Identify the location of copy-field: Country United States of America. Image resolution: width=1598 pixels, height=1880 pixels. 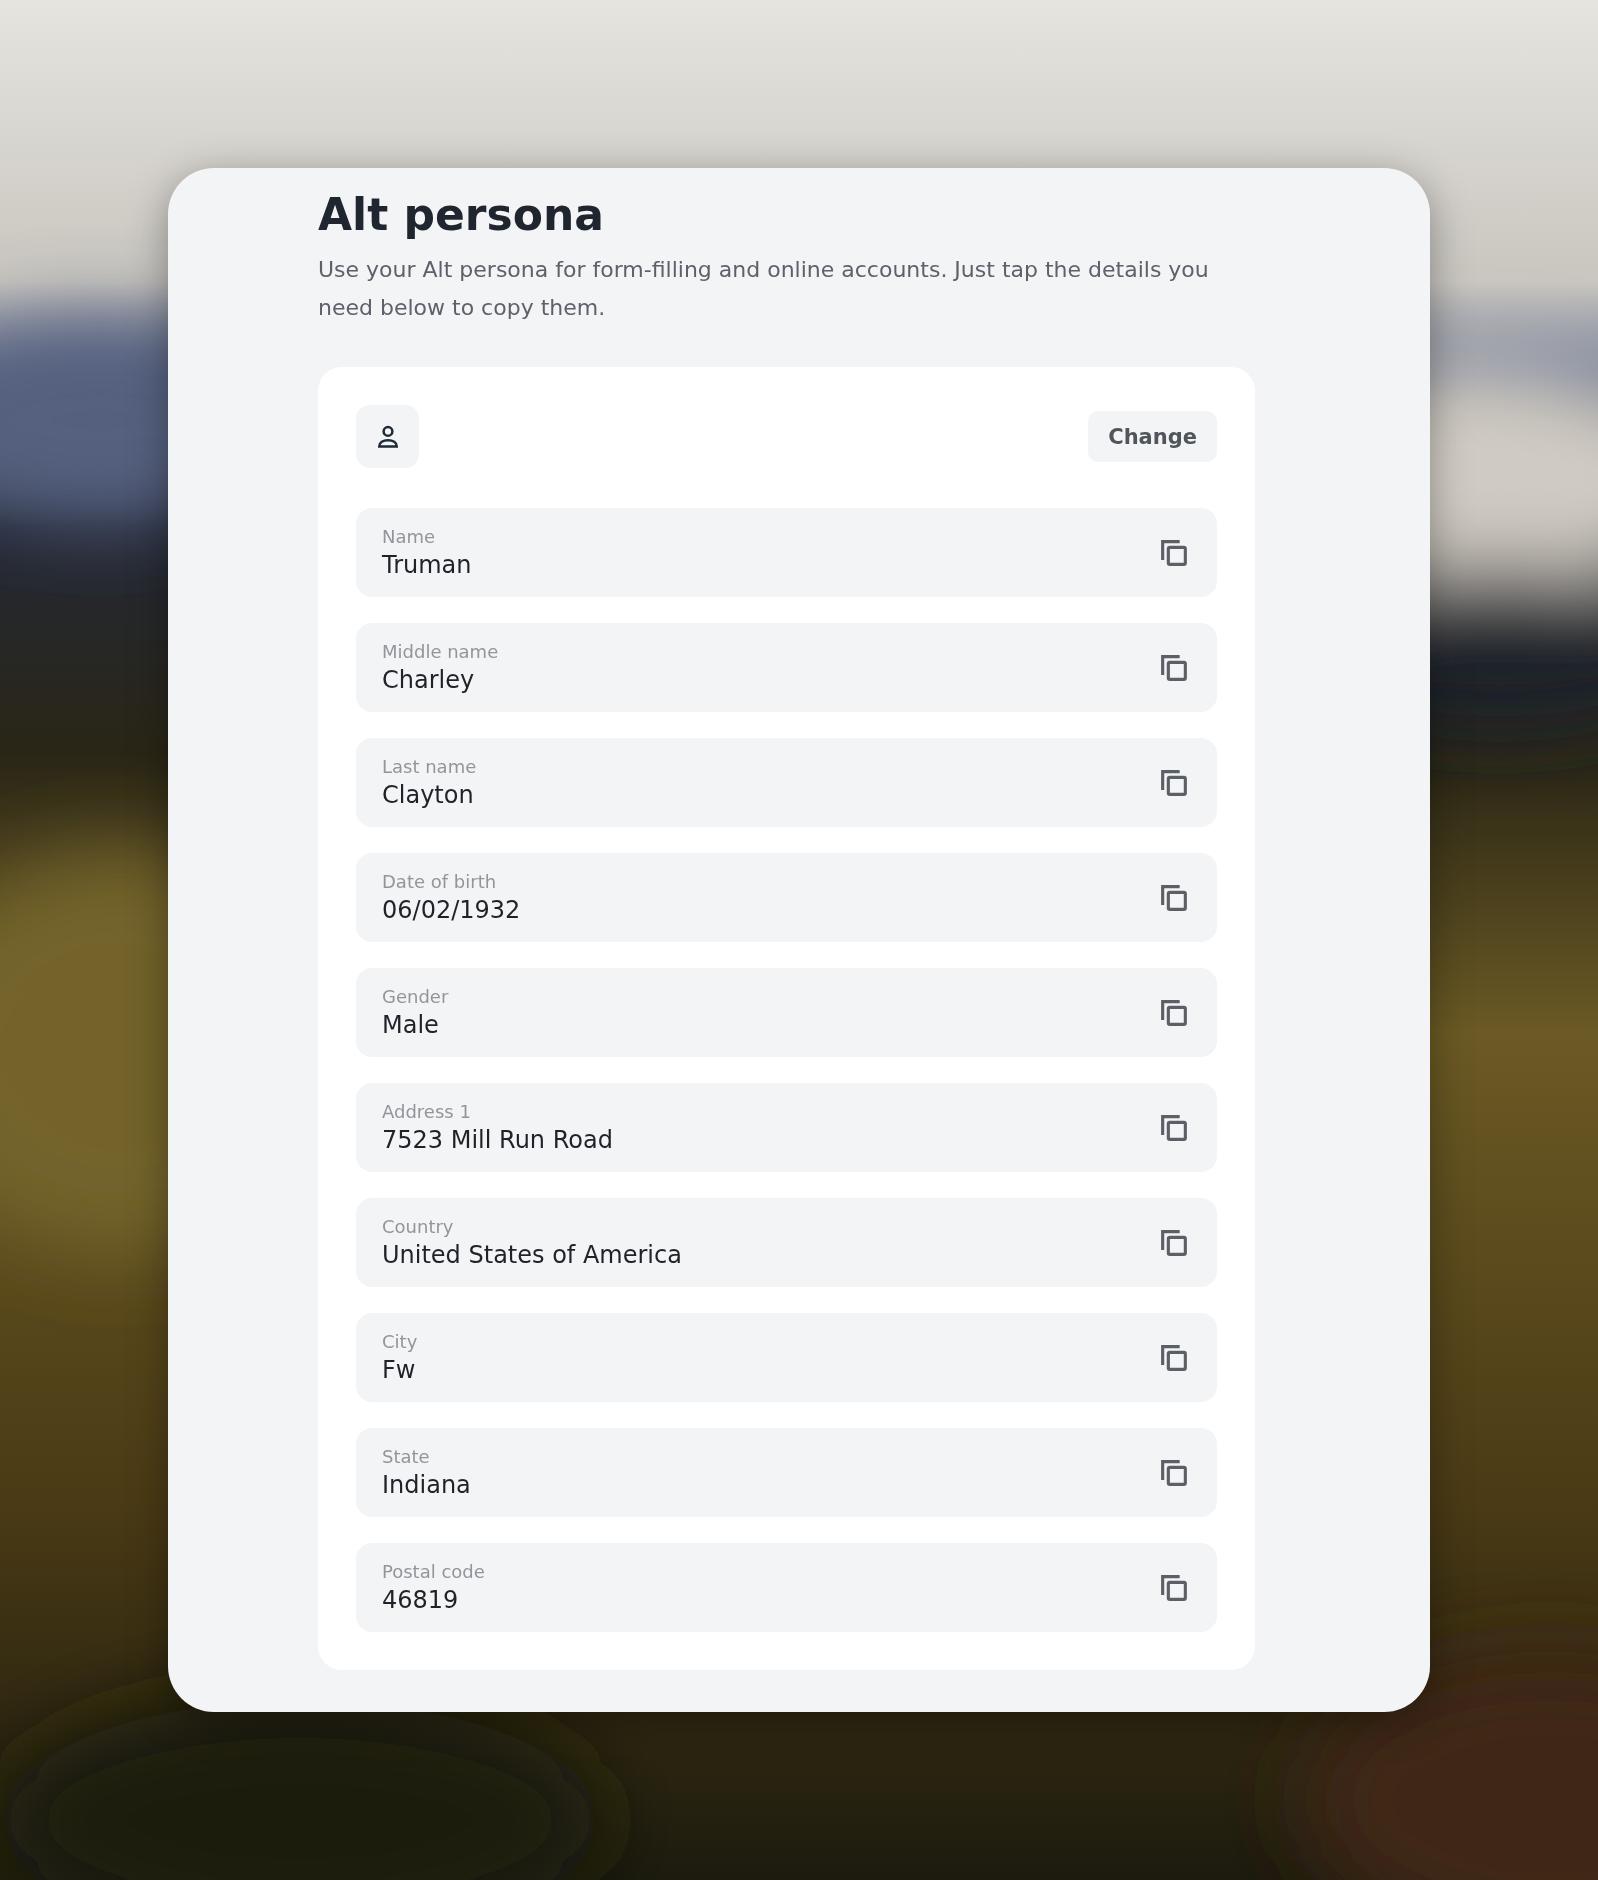
(786, 1243).